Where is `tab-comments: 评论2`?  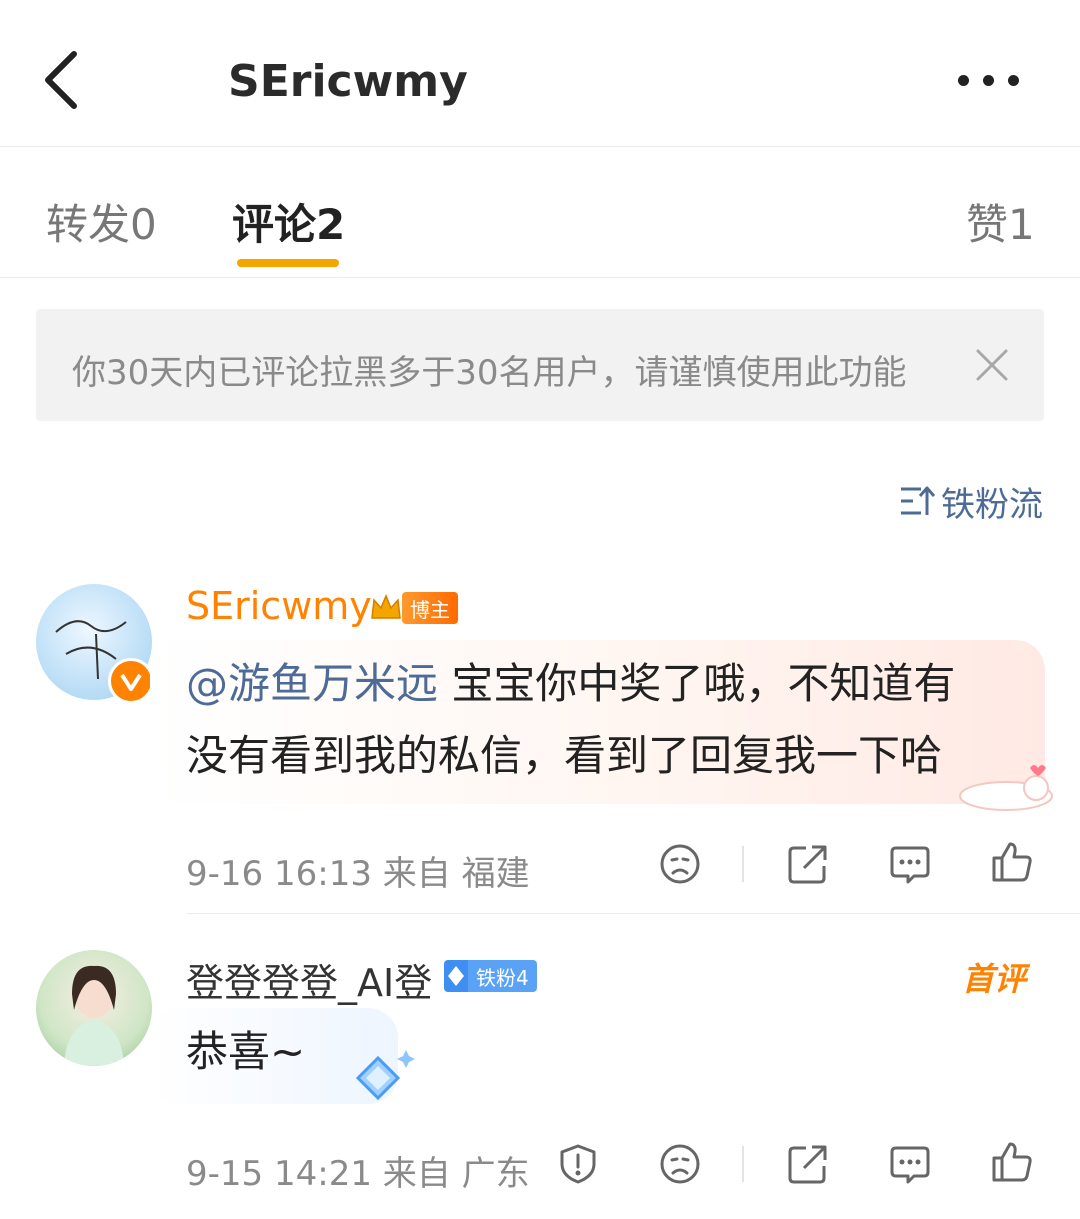 tab-comments: 评论2 is located at coordinates (288, 221).